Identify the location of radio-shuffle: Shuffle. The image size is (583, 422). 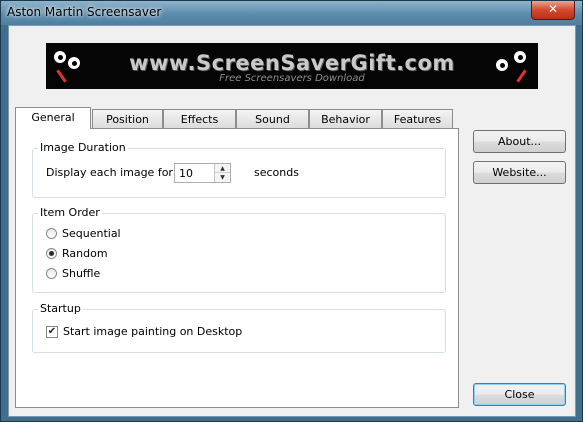
(73, 273).